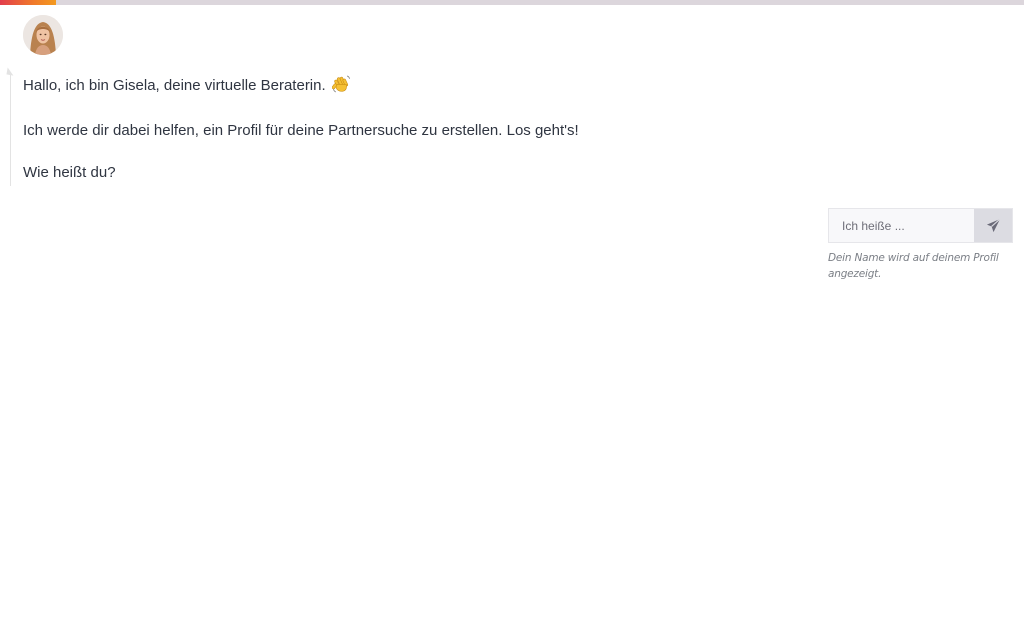 This screenshot has height=640, width=1024. I want to click on chat-message: Wie heißt du?, so click(403, 172).